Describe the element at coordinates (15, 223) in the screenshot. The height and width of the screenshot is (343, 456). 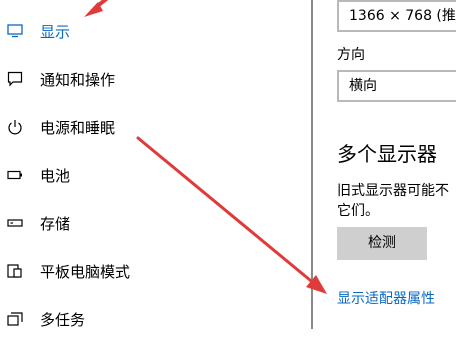
I see `storage-icon` at that location.